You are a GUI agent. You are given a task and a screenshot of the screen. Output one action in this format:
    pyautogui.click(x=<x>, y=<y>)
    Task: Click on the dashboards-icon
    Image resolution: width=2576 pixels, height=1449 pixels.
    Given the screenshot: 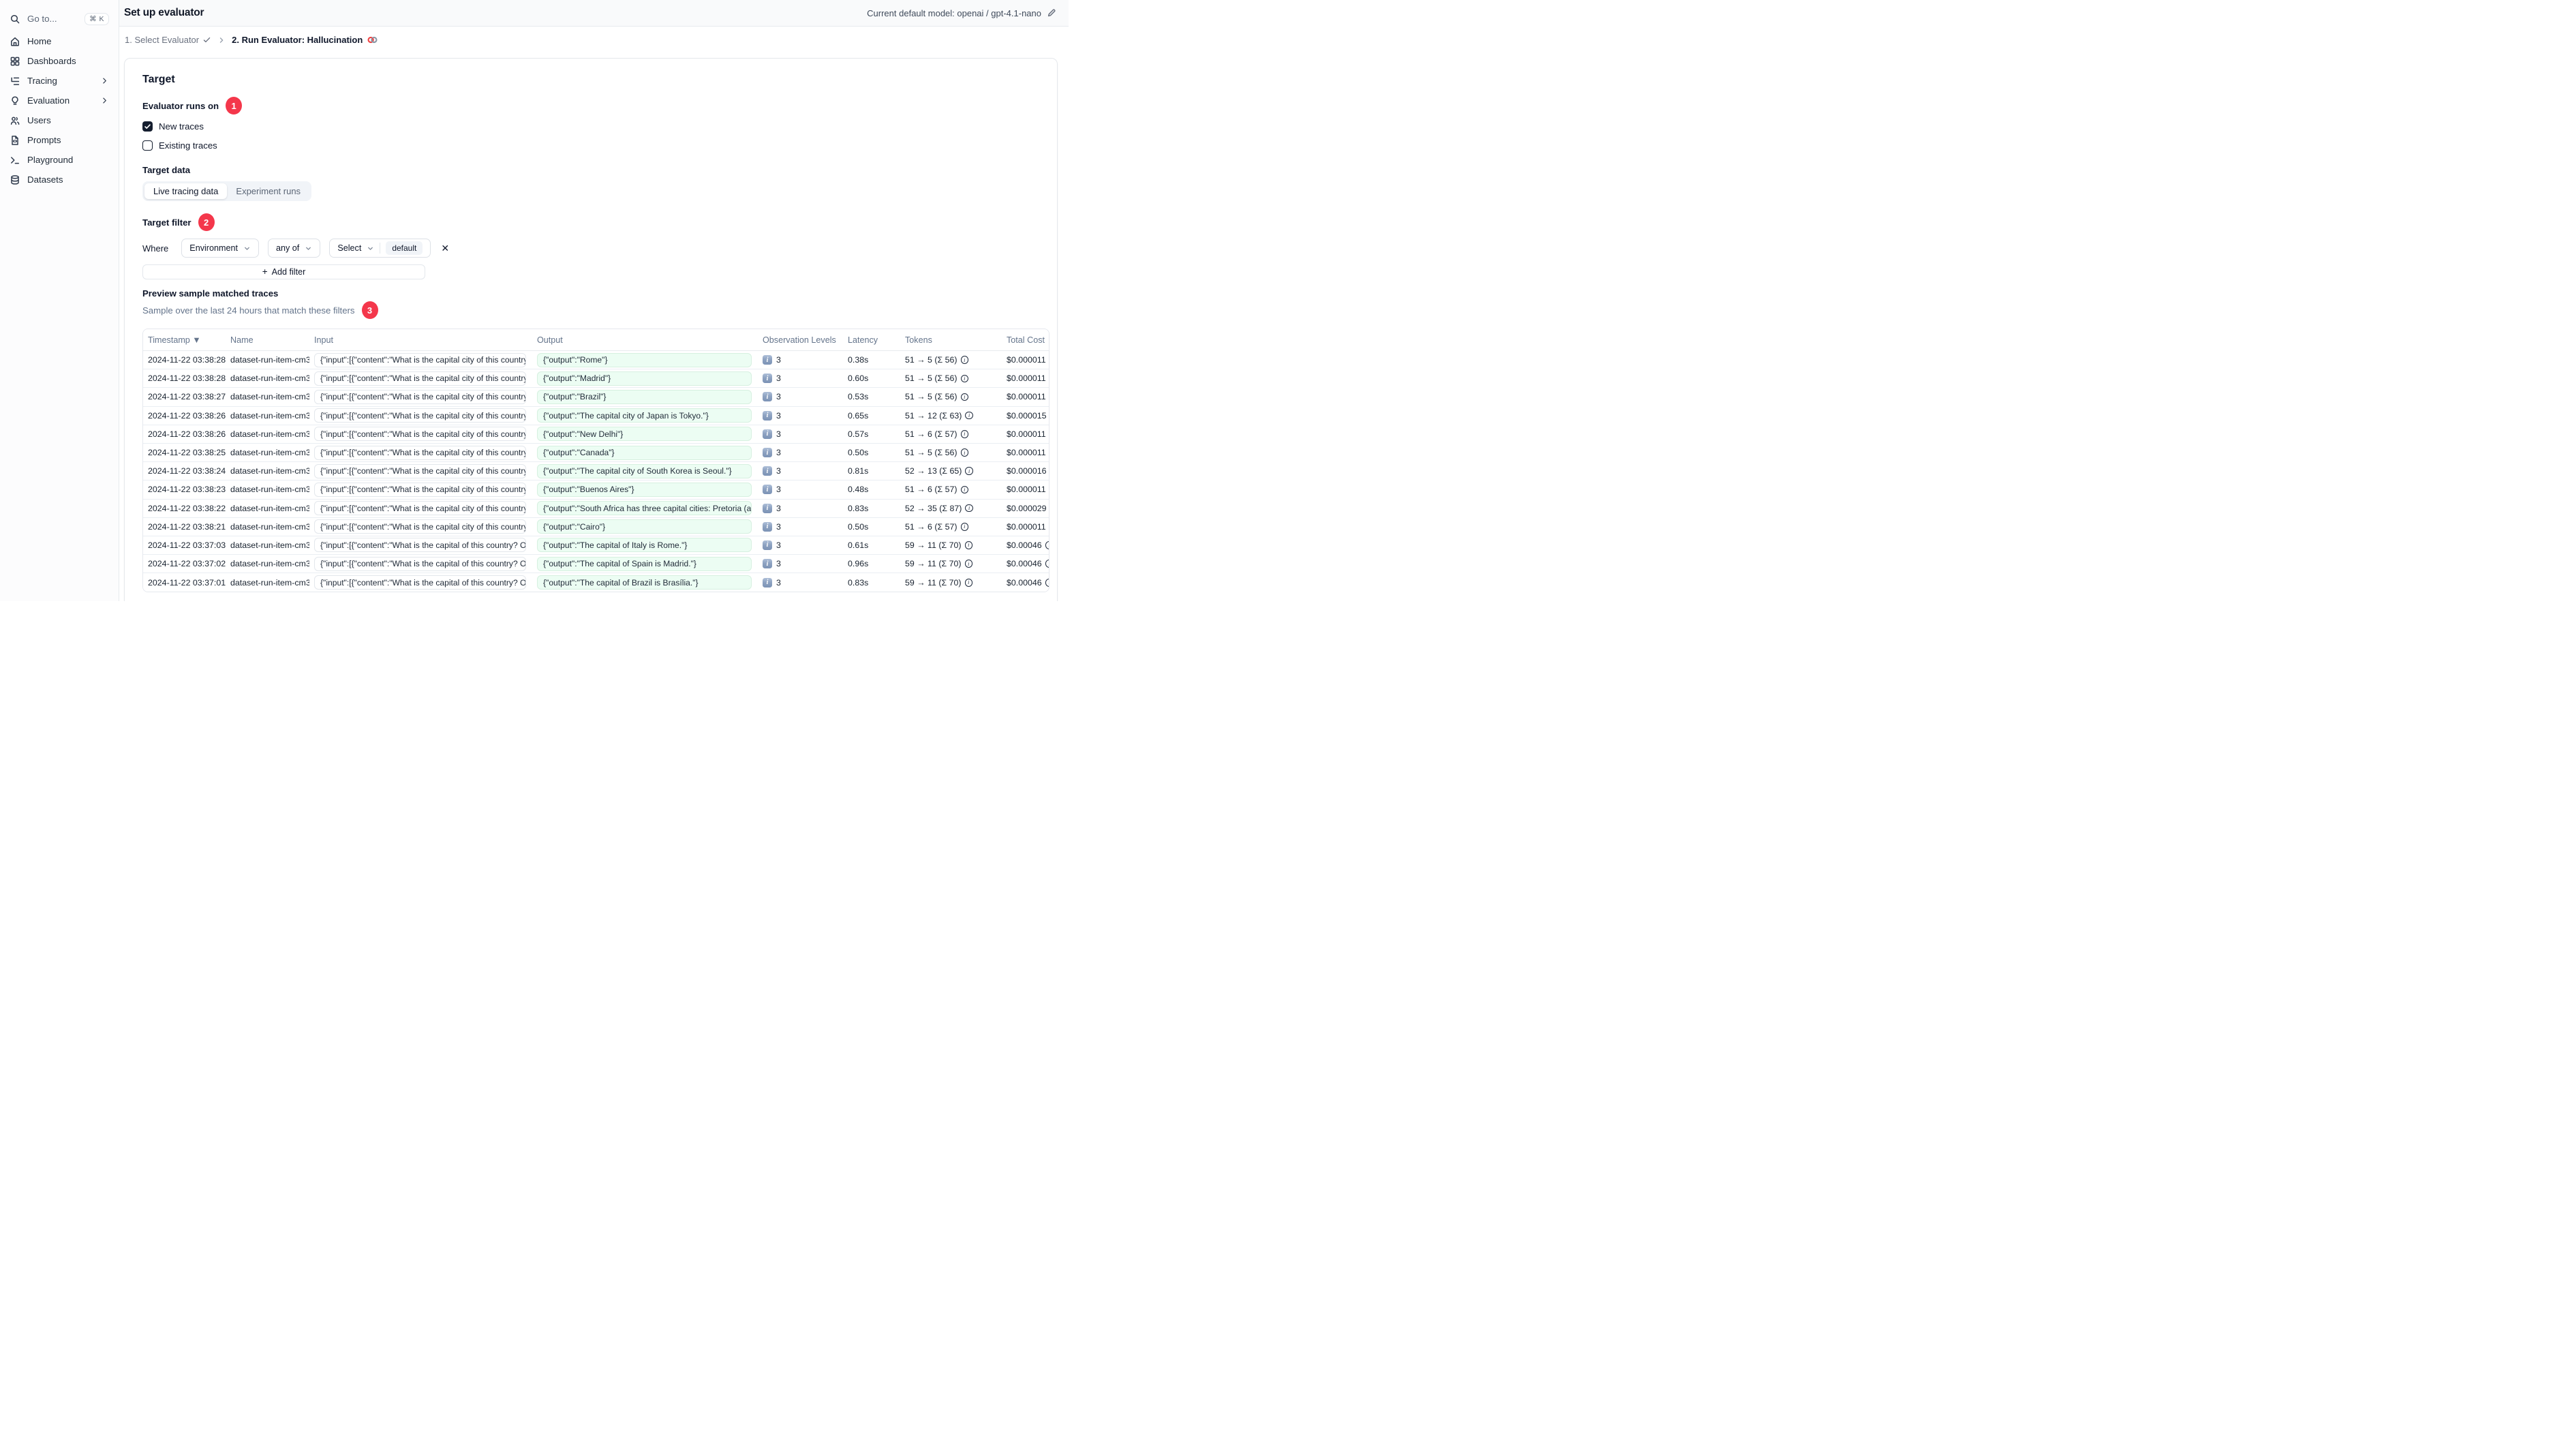 What is the action you would take?
    pyautogui.click(x=15, y=61)
    